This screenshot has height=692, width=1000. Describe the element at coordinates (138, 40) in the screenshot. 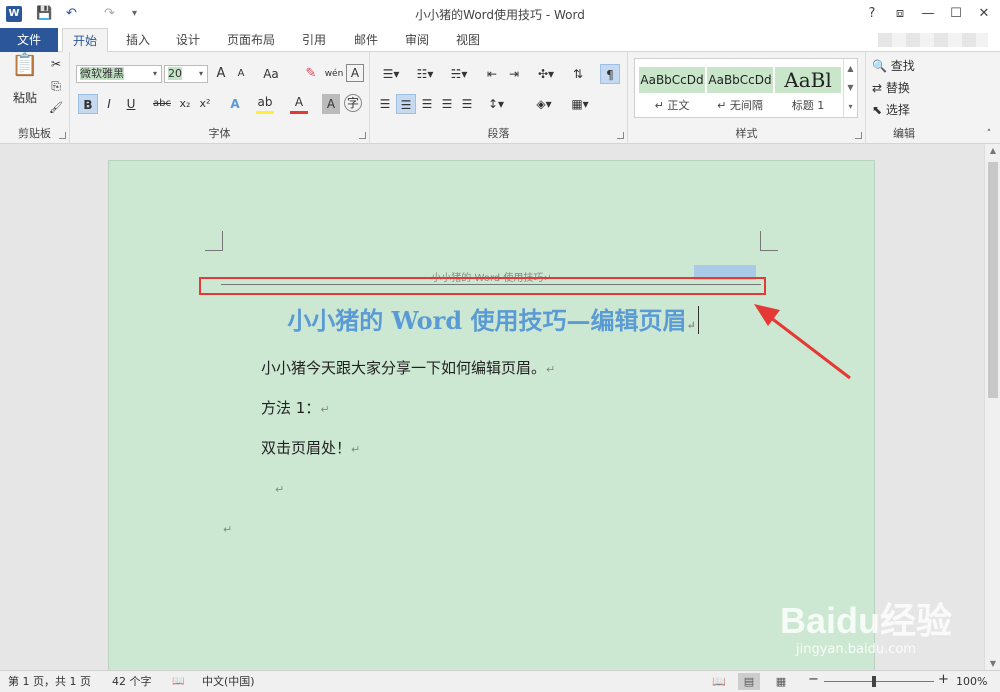

I see `tab-insert: 插入` at that location.